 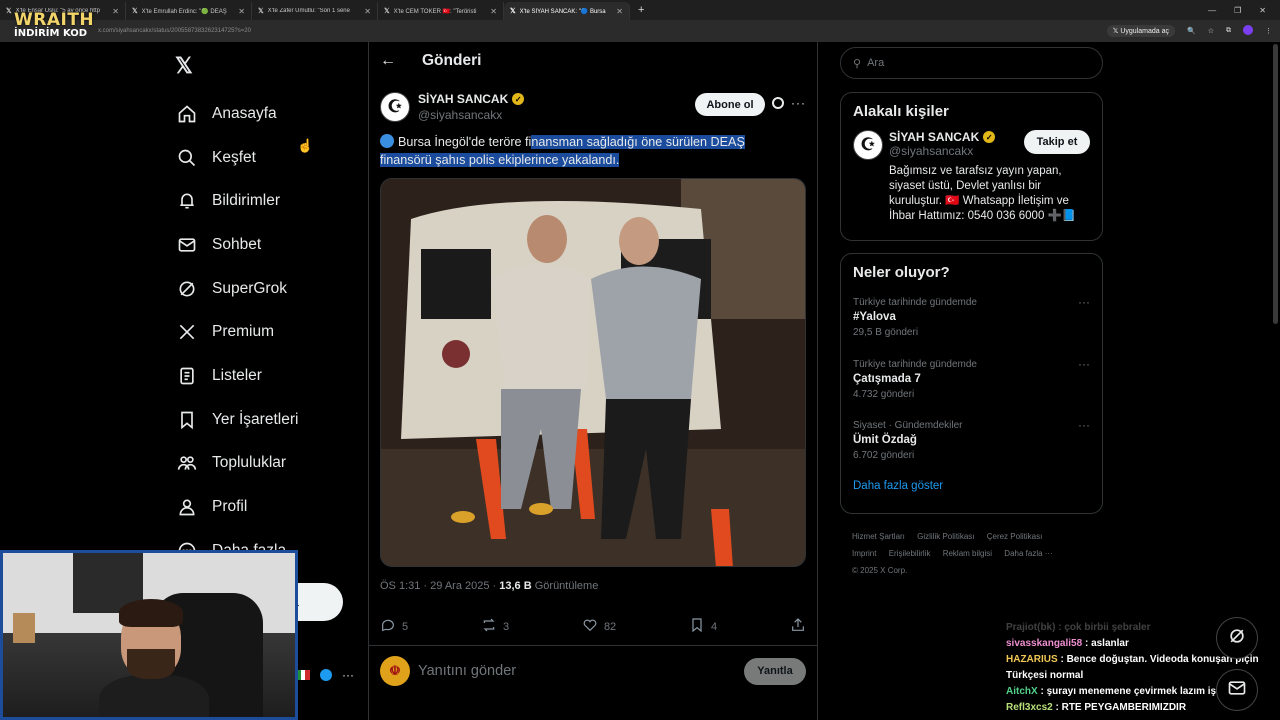 What do you see at coordinates (590, 626) in the screenshot?
I see `heart-icon` at bounding box center [590, 626].